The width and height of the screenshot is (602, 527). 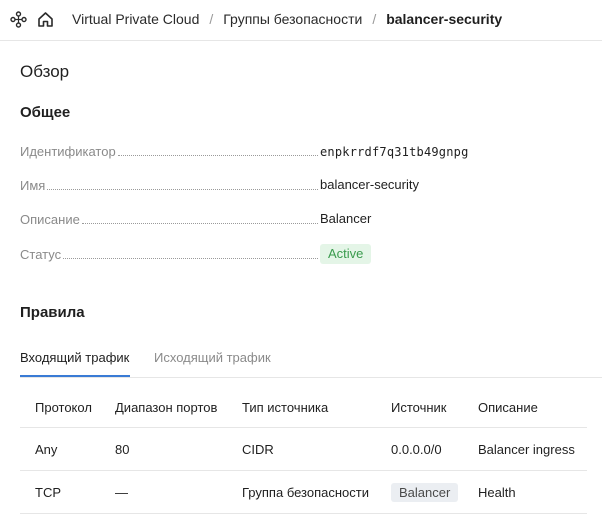 What do you see at coordinates (170, 219) in the screenshot?
I see `property-description-row: Описание` at bounding box center [170, 219].